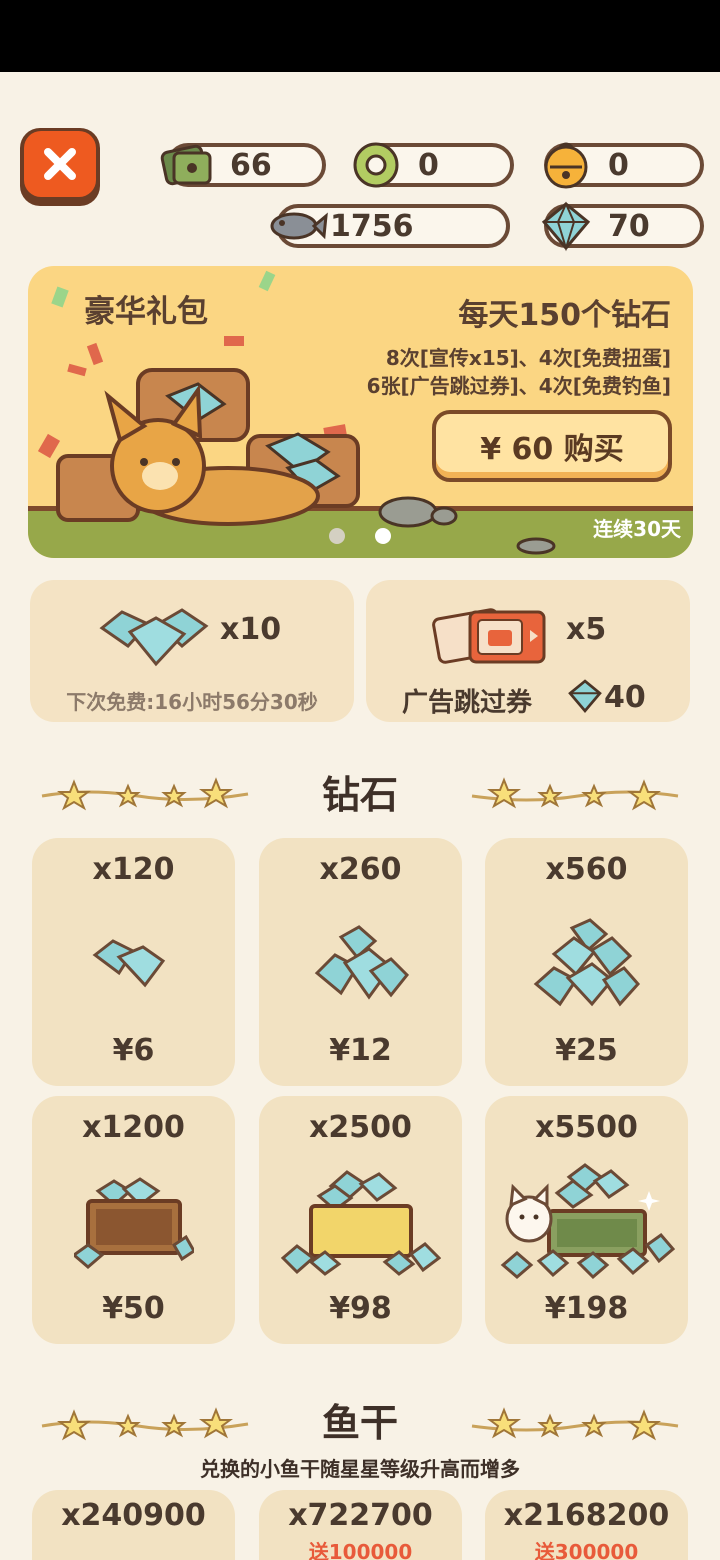 The image size is (720, 1560). Describe the element at coordinates (133, 1515) in the screenshot. I see `fish-pack-amount: x240900` at that location.